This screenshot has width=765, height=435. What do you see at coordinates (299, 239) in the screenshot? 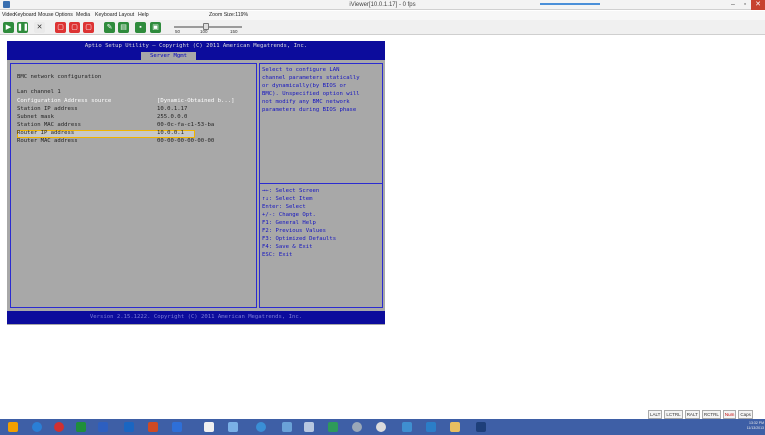
I see `key-hint: F3: Optimized Defaults` at bounding box center [299, 239].